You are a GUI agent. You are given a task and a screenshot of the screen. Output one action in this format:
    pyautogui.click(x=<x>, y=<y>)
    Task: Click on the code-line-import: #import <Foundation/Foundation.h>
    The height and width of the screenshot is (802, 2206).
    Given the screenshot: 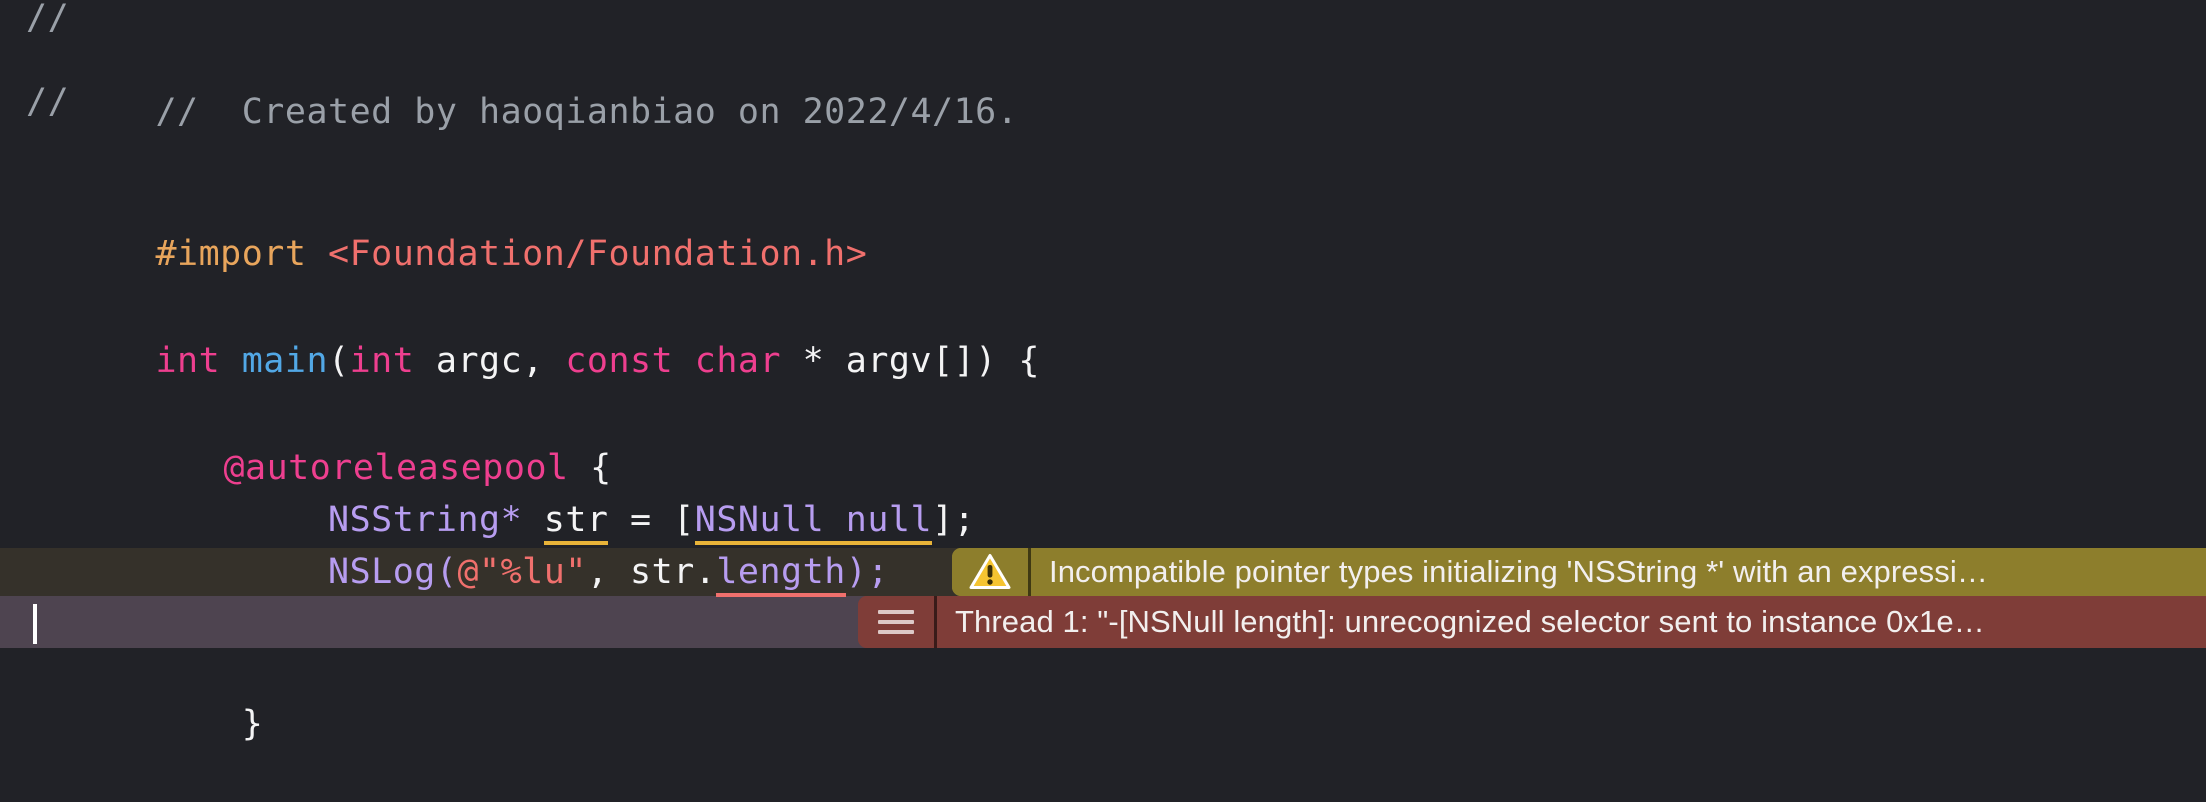 What is the action you would take?
    pyautogui.click(x=1103, y=225)
    